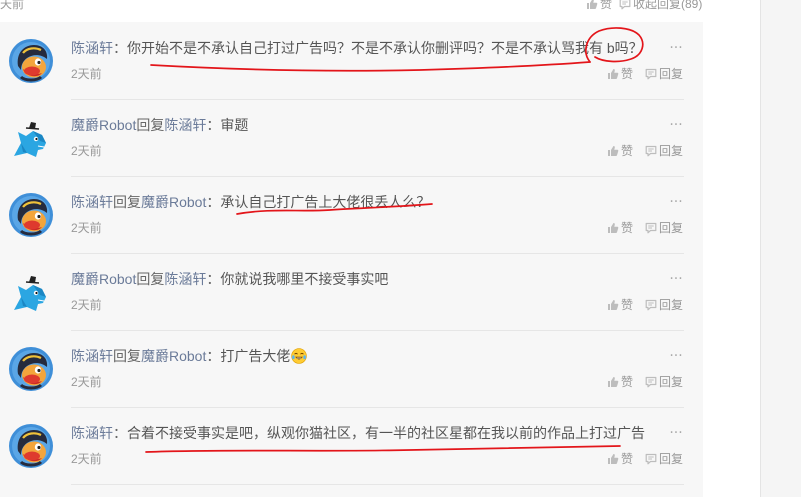 The width and height of the screenshot is (801, 497). What do you see at coordinates (351, 369) in the screenshot?
I see `reply-item: 陈涵轩回复魔爵Robot：打广告大佬 2天前 ··· 赞 回复` at bounding box center [351, 369].